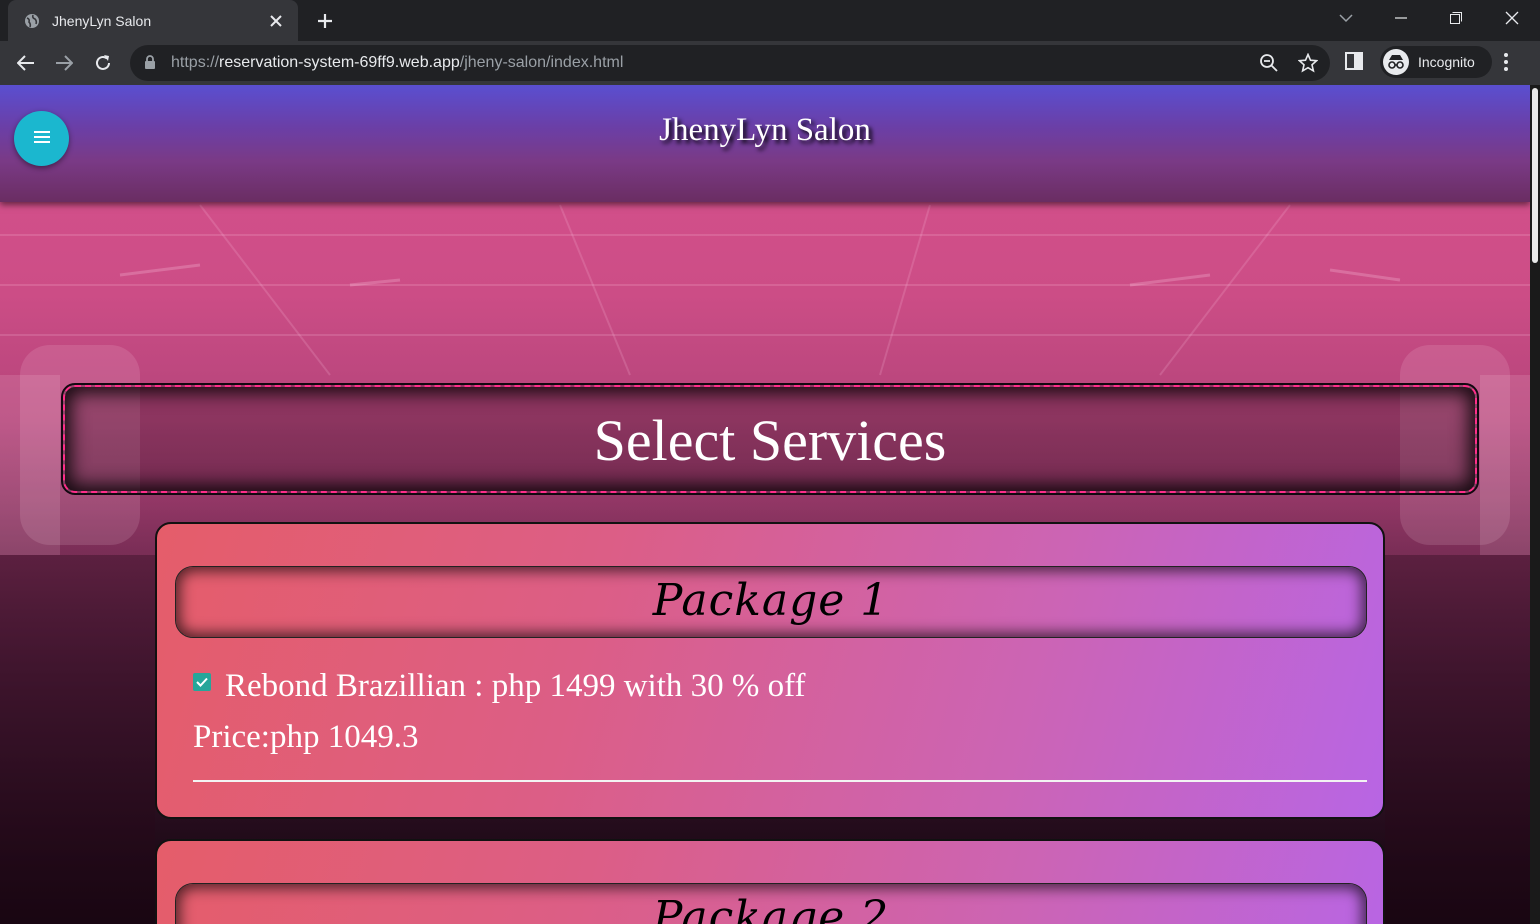 The width and height of the screenshot is (1540, 924). Describe the element at coordinates (153, 20) in the screenshot. I see `browser-tab: JhenyLyn Salon` at that location.